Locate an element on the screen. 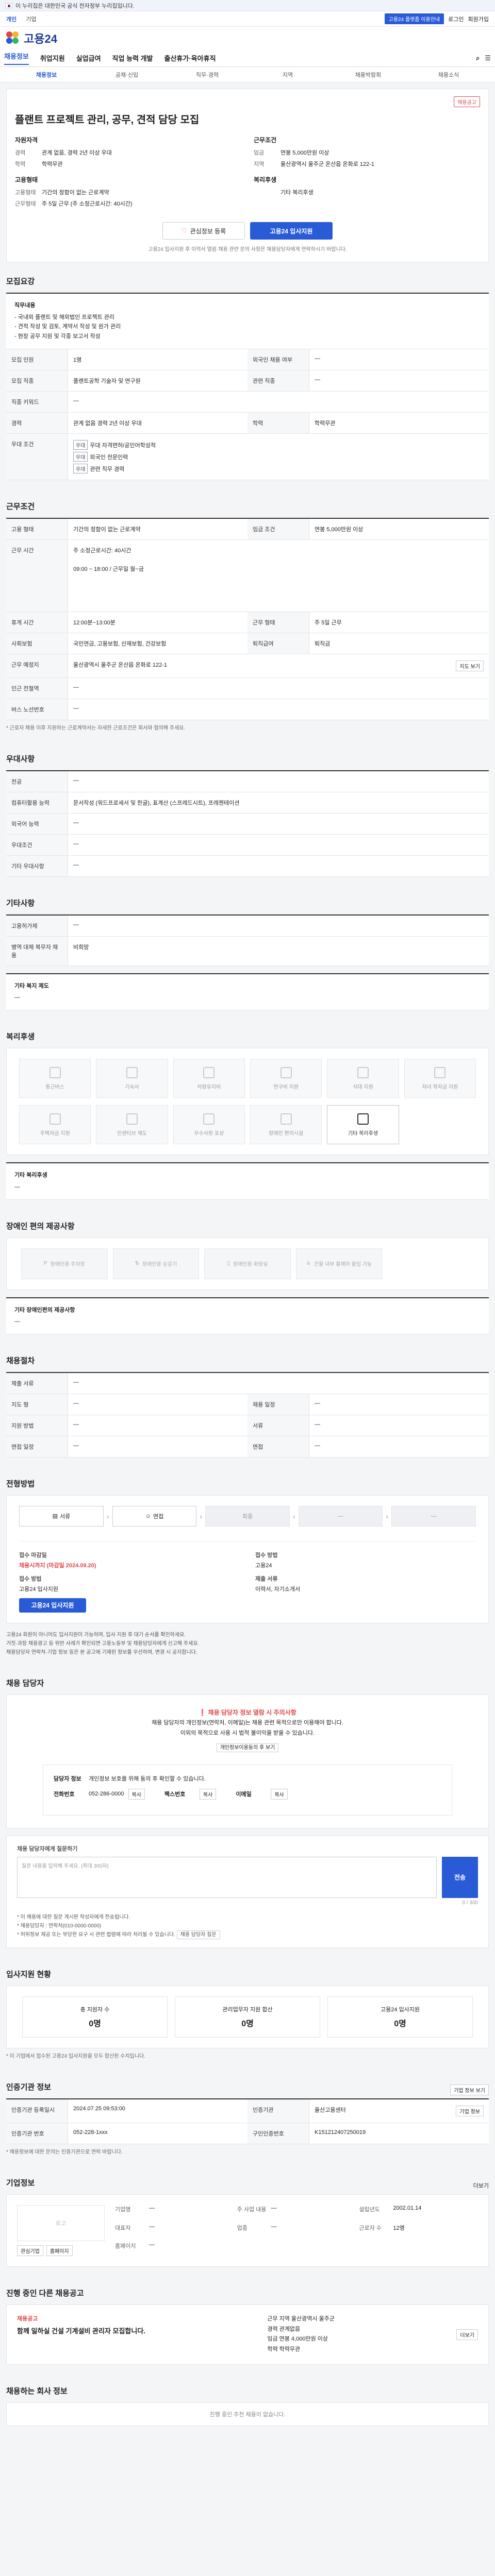 The image size is (495, 2576). qa-send-button: 전송 is located at coordinates (460, 1877).